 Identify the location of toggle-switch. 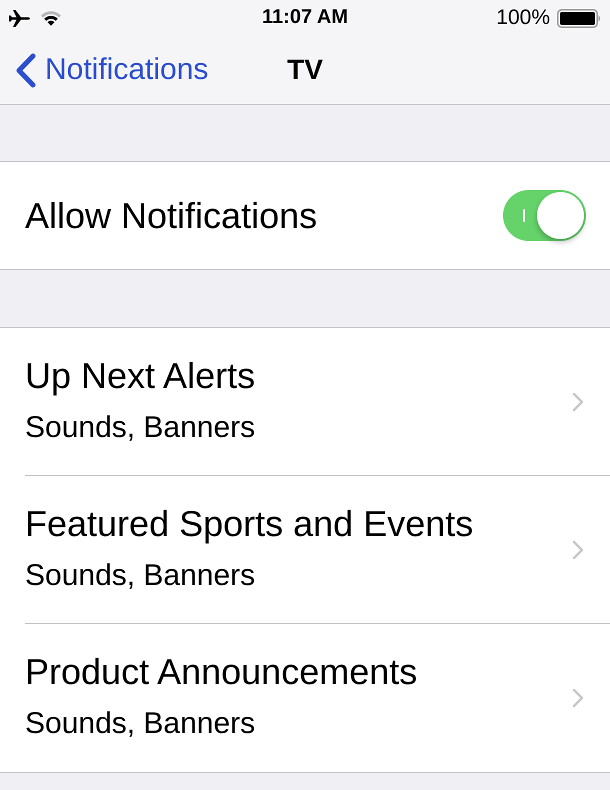
(544, 215).